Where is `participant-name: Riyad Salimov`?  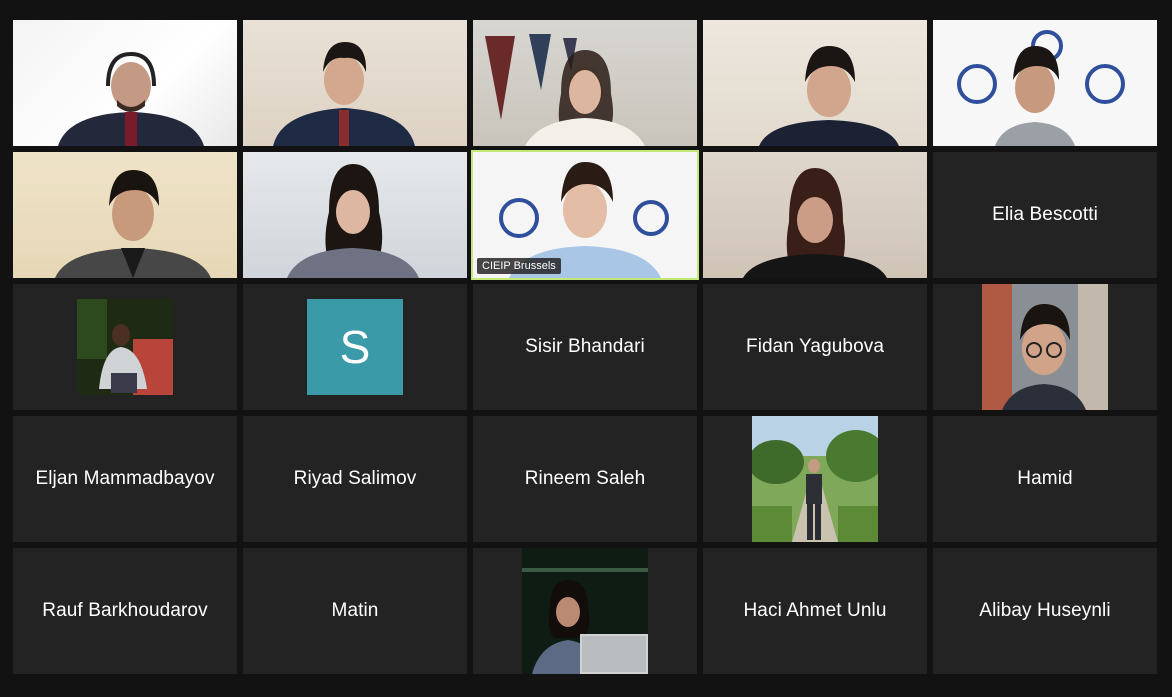
participant-name: Riyad Salimov is located at coordinates (355, 478).